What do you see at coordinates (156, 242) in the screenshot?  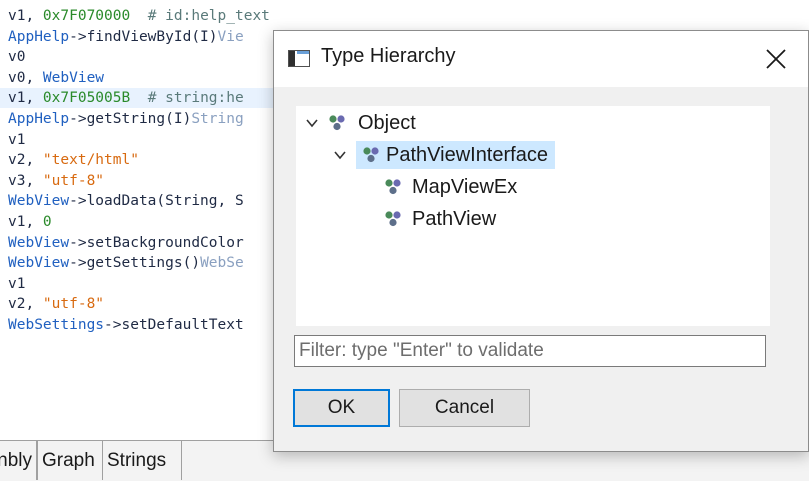 I see `code-token: ->setBackgroundColor` at bounding box center [156, 242].